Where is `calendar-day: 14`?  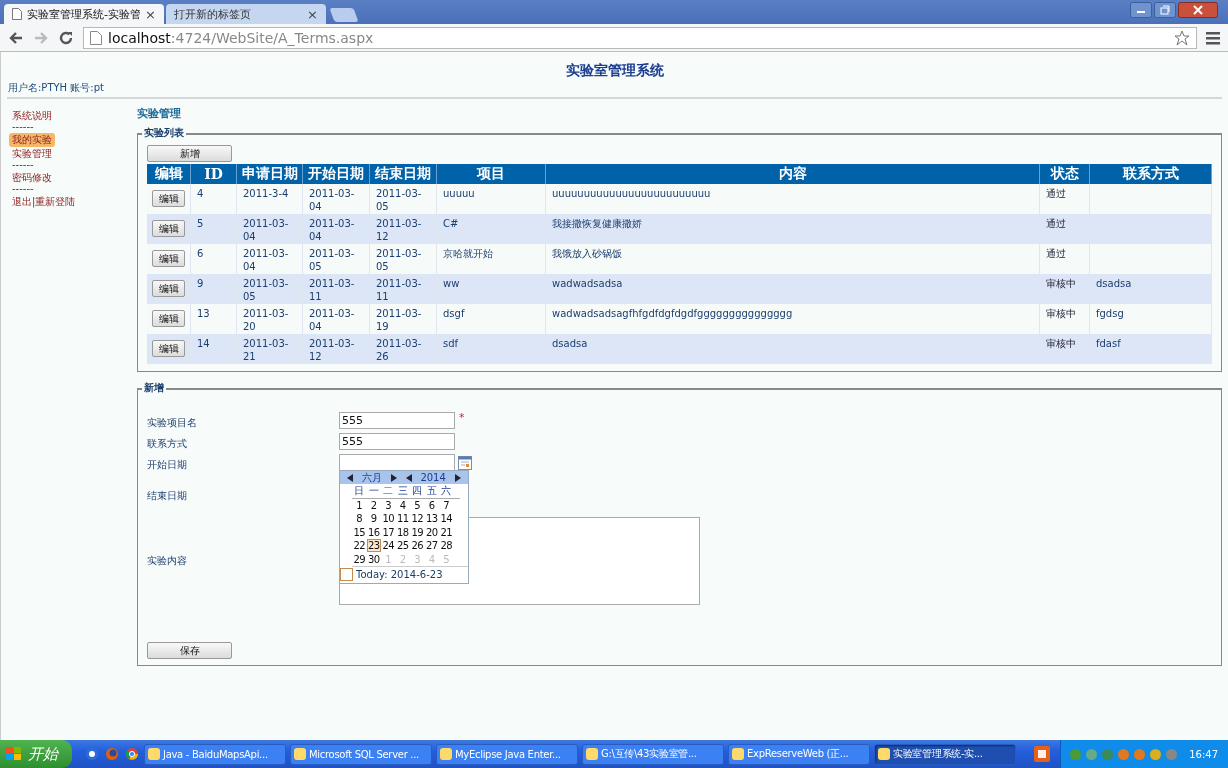
calendar-day: 14 is located at coordinates (446, 519).